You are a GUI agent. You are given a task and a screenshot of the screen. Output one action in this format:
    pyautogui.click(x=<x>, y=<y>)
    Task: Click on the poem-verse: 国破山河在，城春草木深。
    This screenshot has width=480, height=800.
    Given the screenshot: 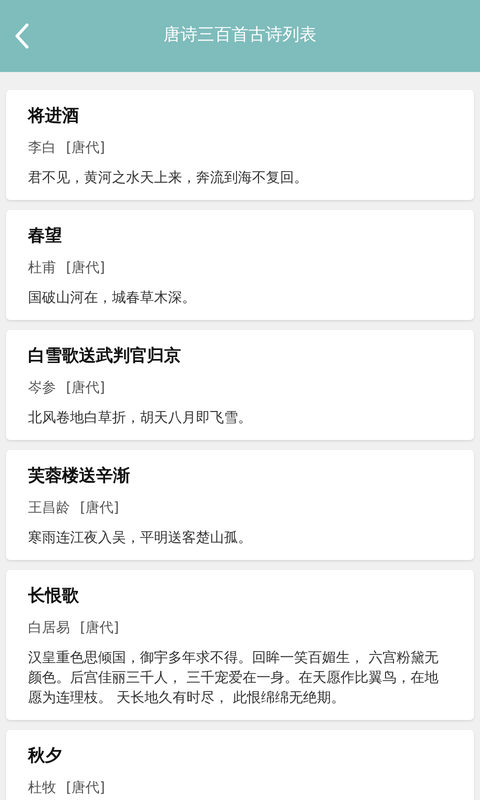 What is the action you would take?
    pyautogui.click(x=112, y=298)
    